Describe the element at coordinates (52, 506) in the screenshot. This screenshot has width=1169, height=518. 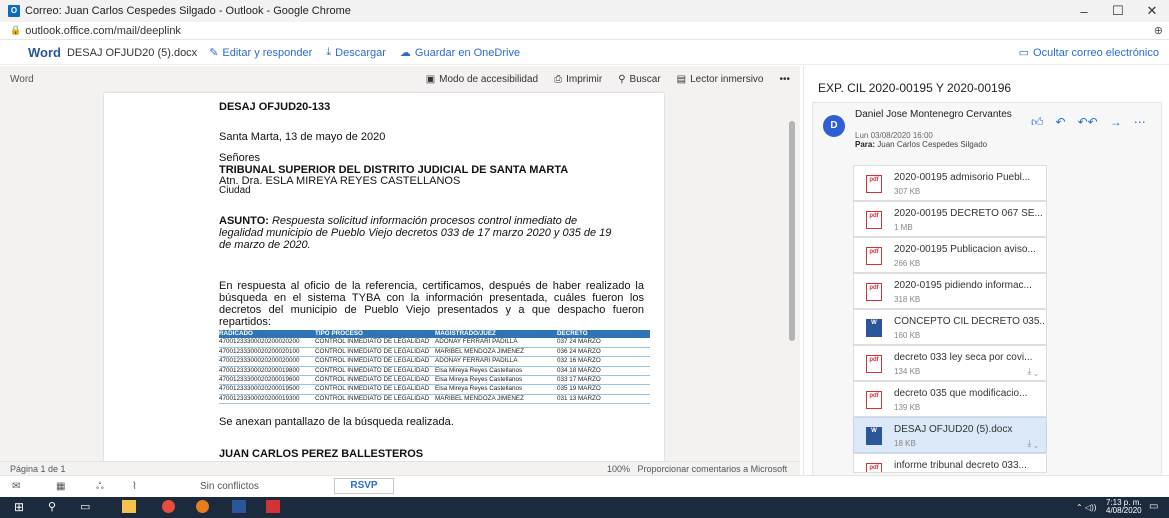
I see `search-taskbar-icon: ⚲` at that location.